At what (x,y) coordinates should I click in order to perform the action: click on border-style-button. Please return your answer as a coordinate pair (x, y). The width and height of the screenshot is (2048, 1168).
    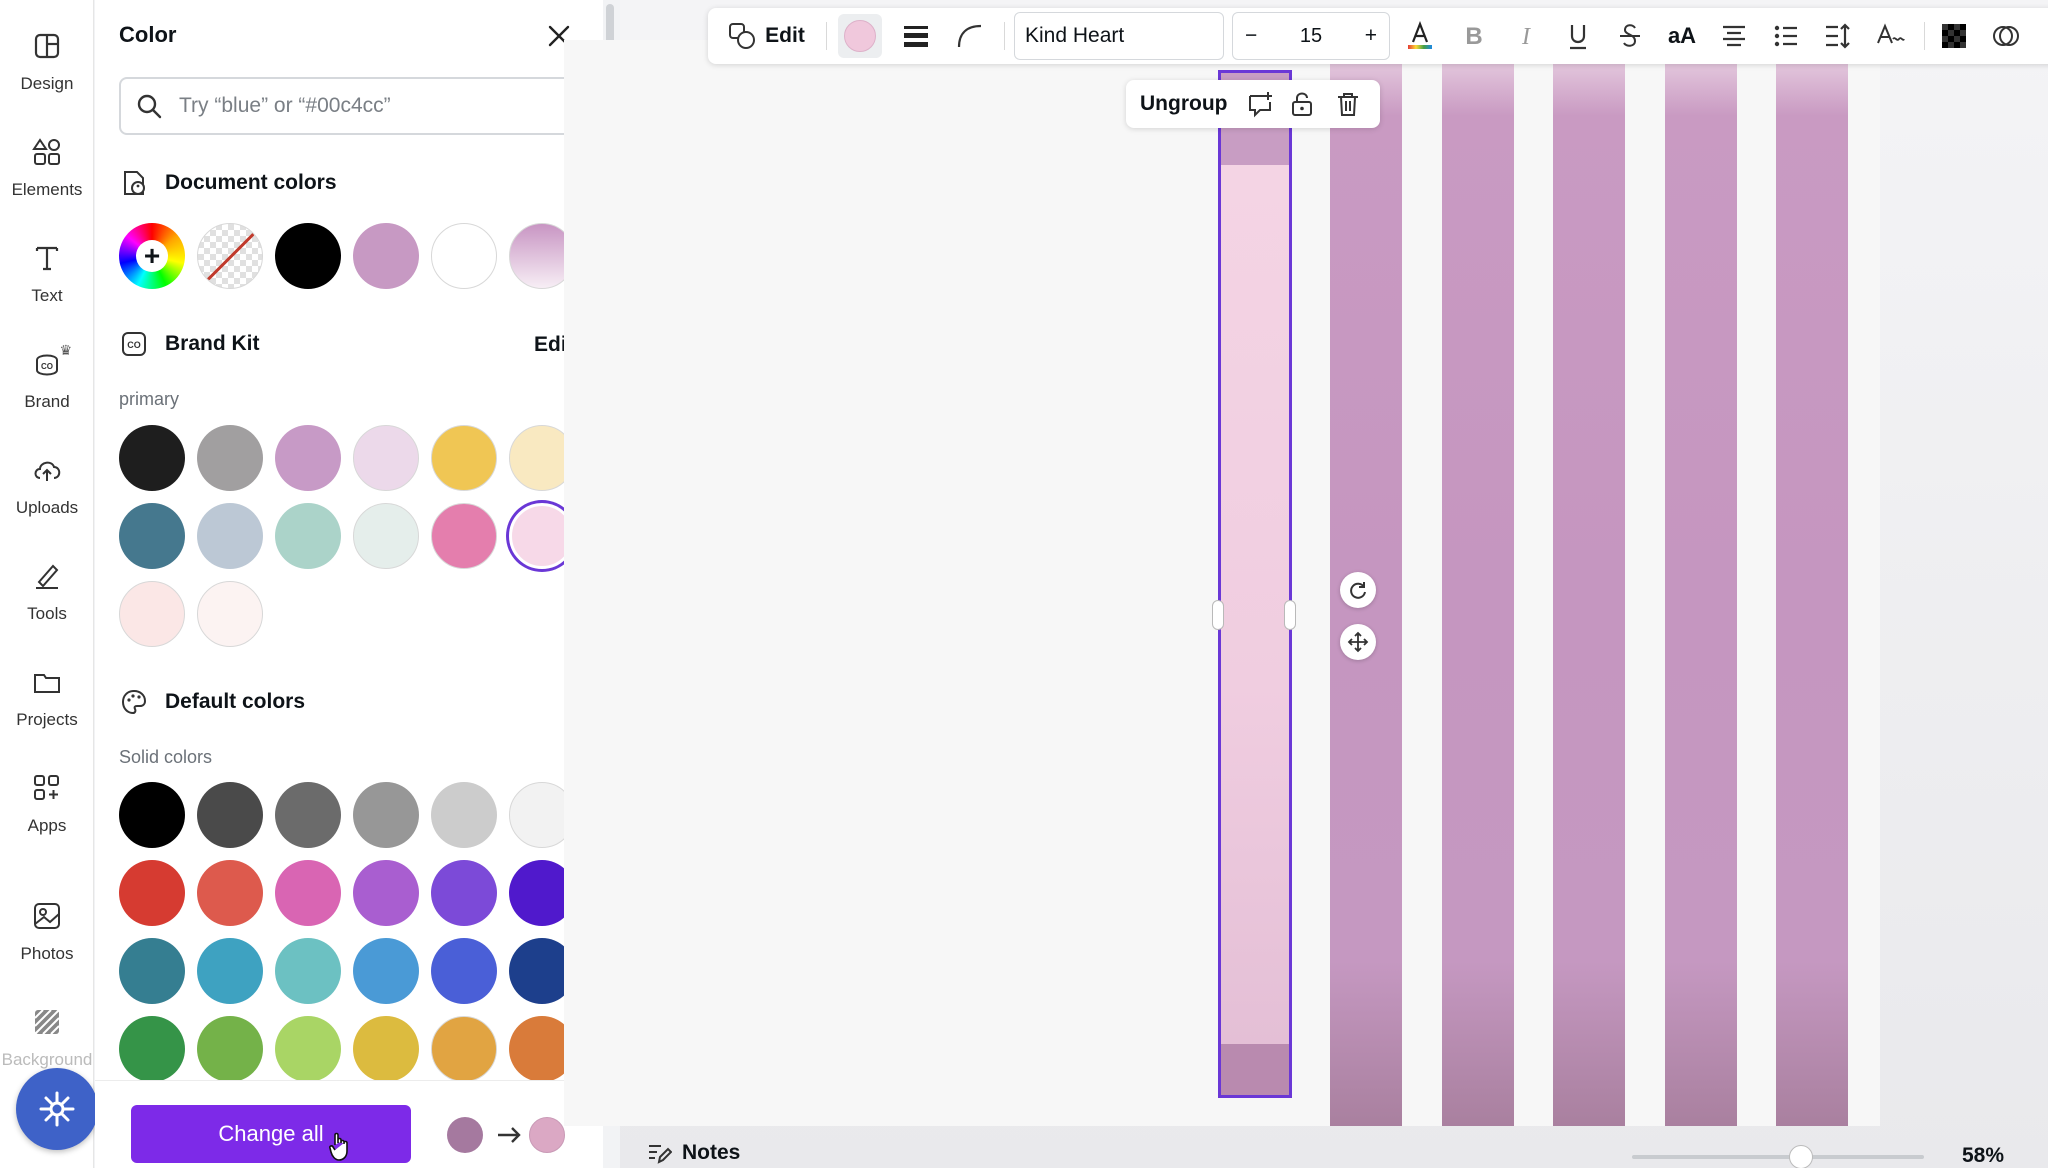
    Looking at the image, I should click on (916, 36).